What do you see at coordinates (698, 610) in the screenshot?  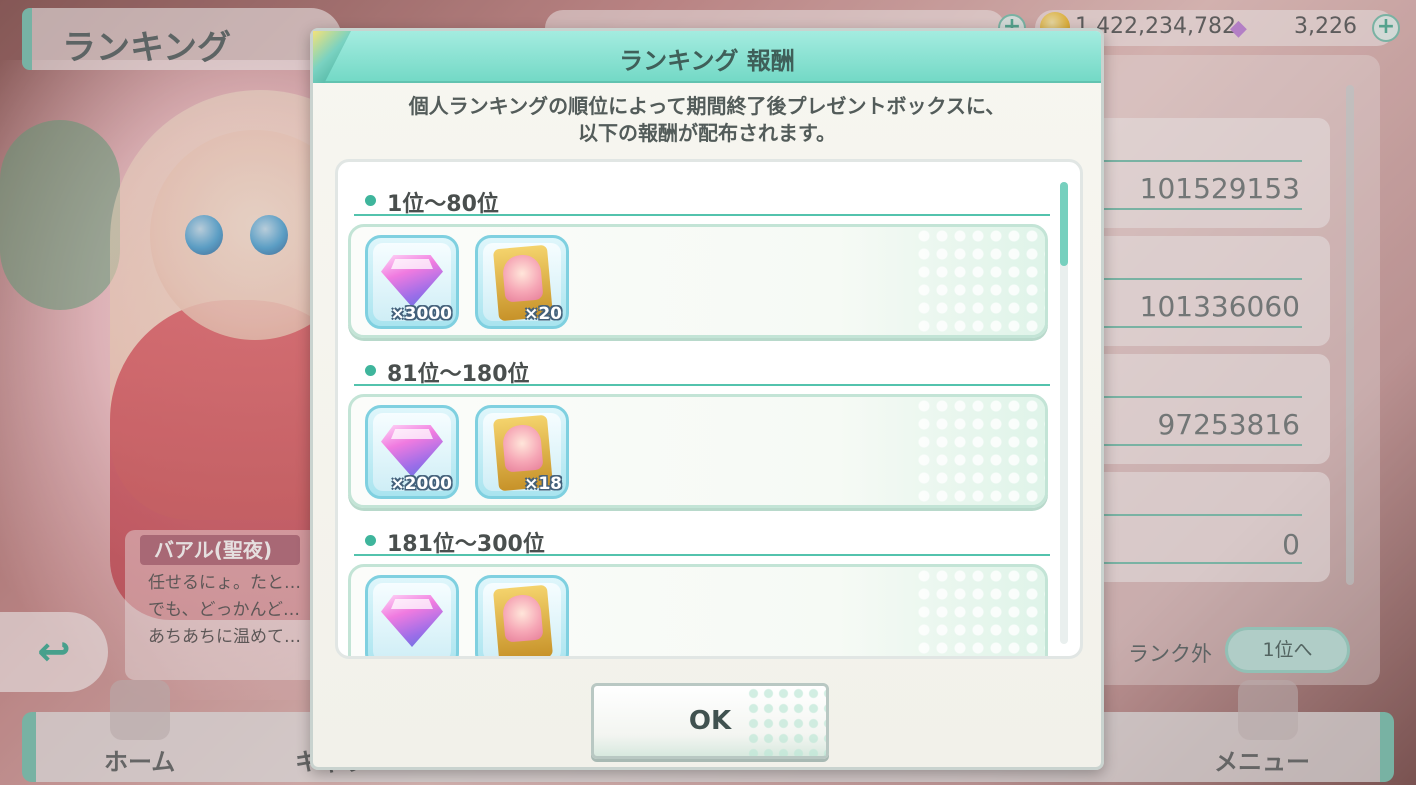 I see `tier-reward-panel` at bounding box center [698, 610].